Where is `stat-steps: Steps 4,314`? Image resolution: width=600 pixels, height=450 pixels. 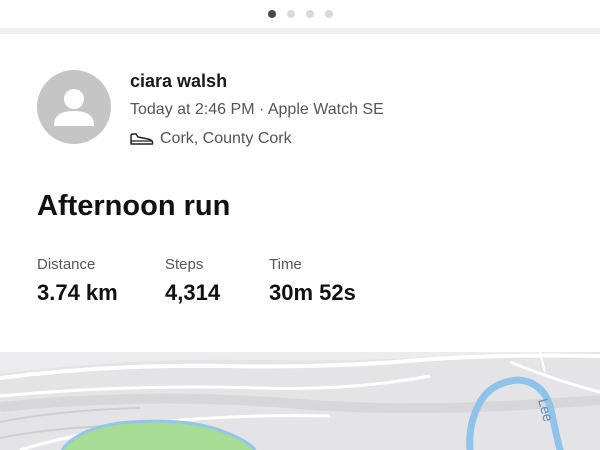 stat-steps: Steps 4,314 is located at coordinates (192, 281).